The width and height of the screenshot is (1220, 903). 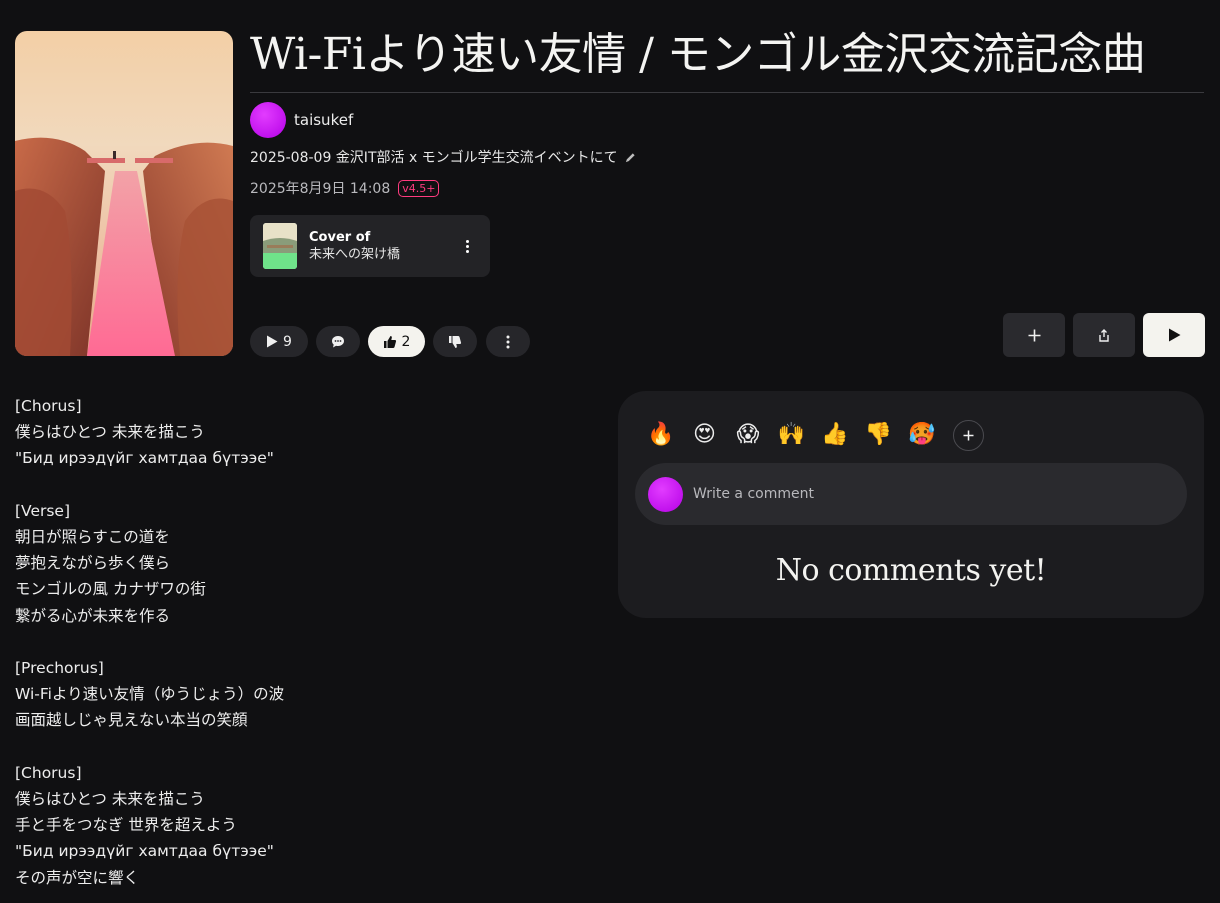 What do you see at coordinates (911, 570) in the screenshot?
I see `empty-comments-message: No comments yet!` at bounding box center [911, 570].